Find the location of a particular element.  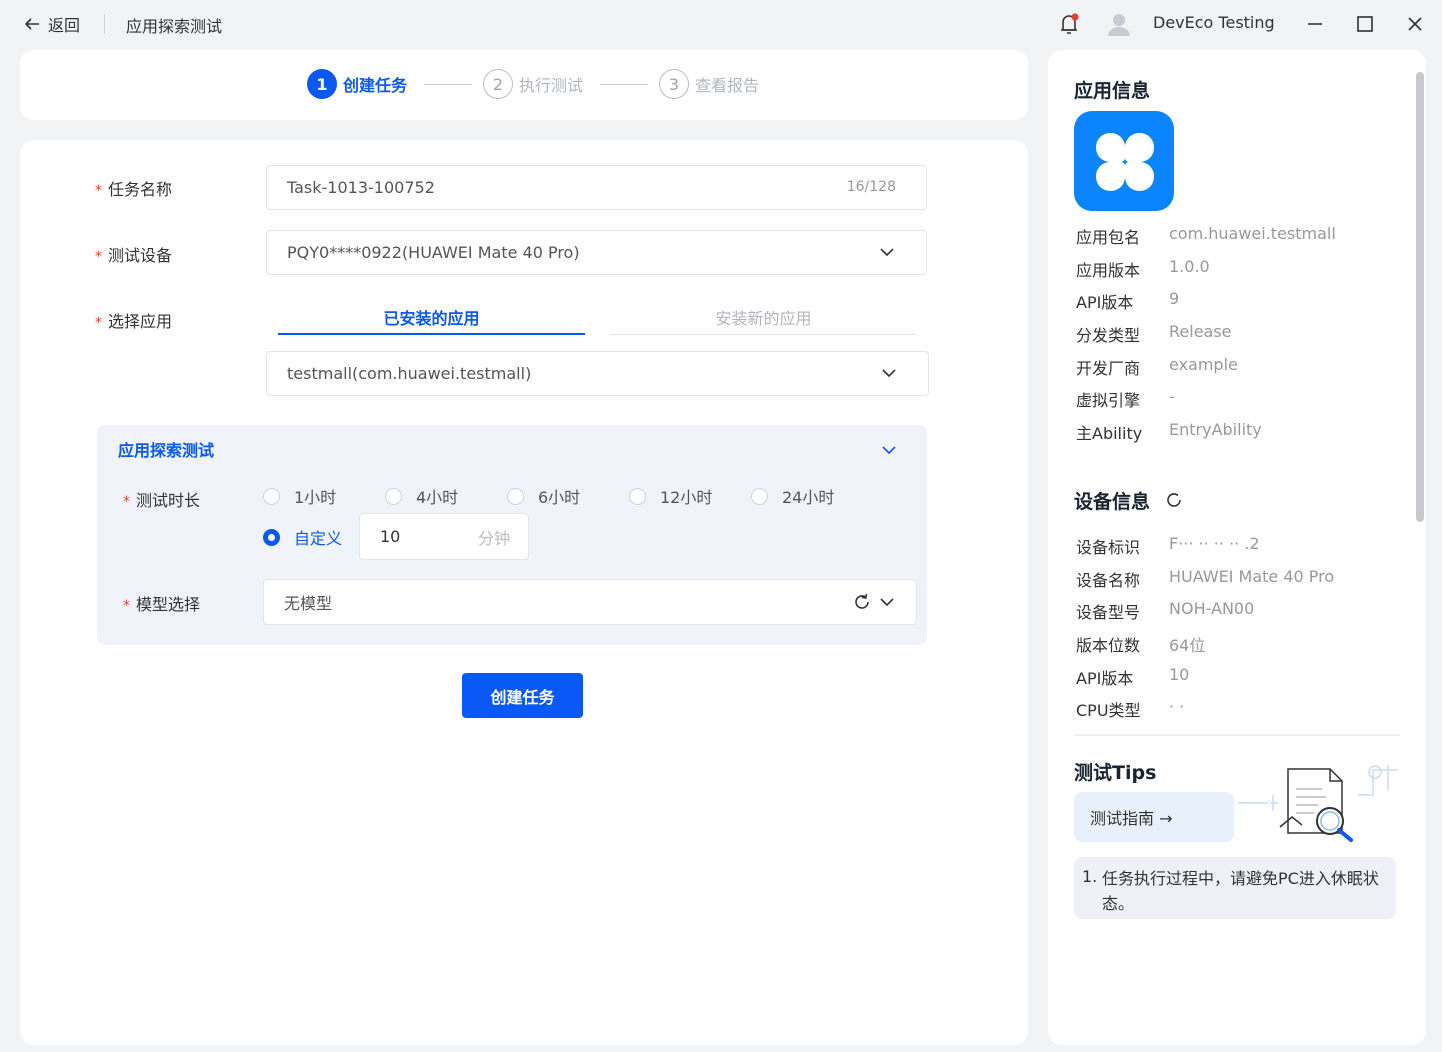

scrollbar is located at coordinates (1420, 297).